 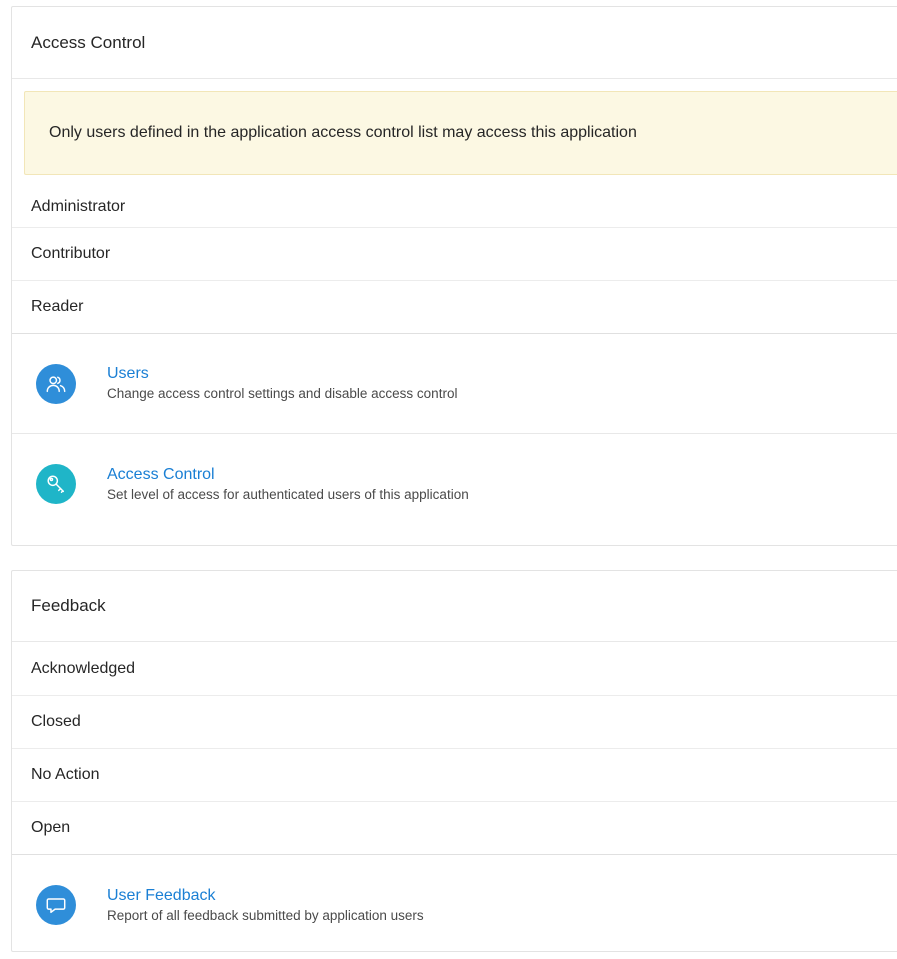 I want to click on feedback-title: Feedback, so click(x=454, y=606).